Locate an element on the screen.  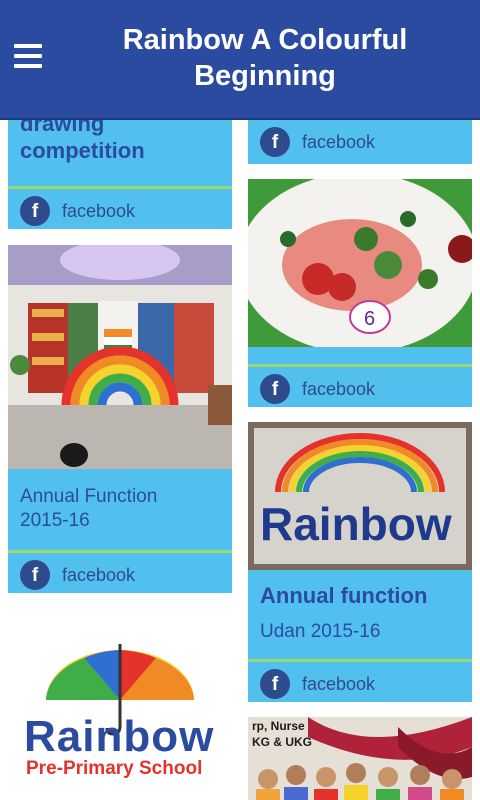
card-title-line-2: 2015-16 is located at coordinates (55, 520).